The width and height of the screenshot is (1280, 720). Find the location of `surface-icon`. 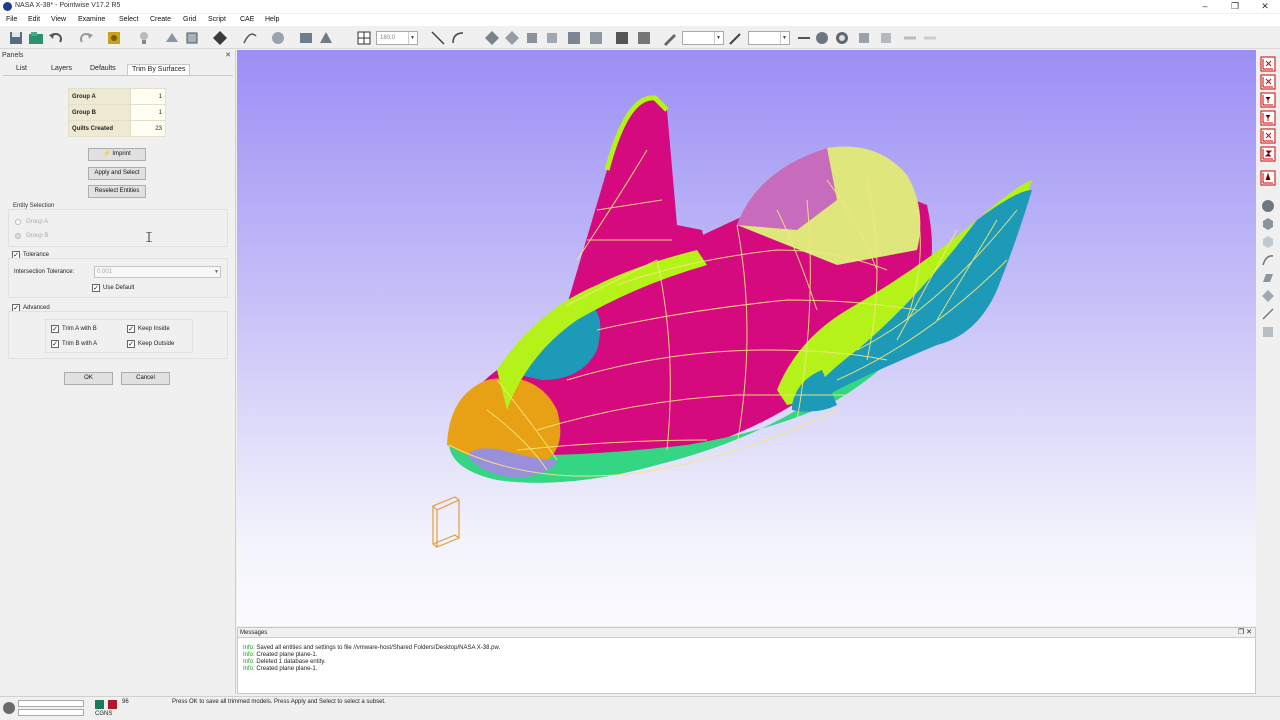

surface-icon is located at coordinates (306, 38).